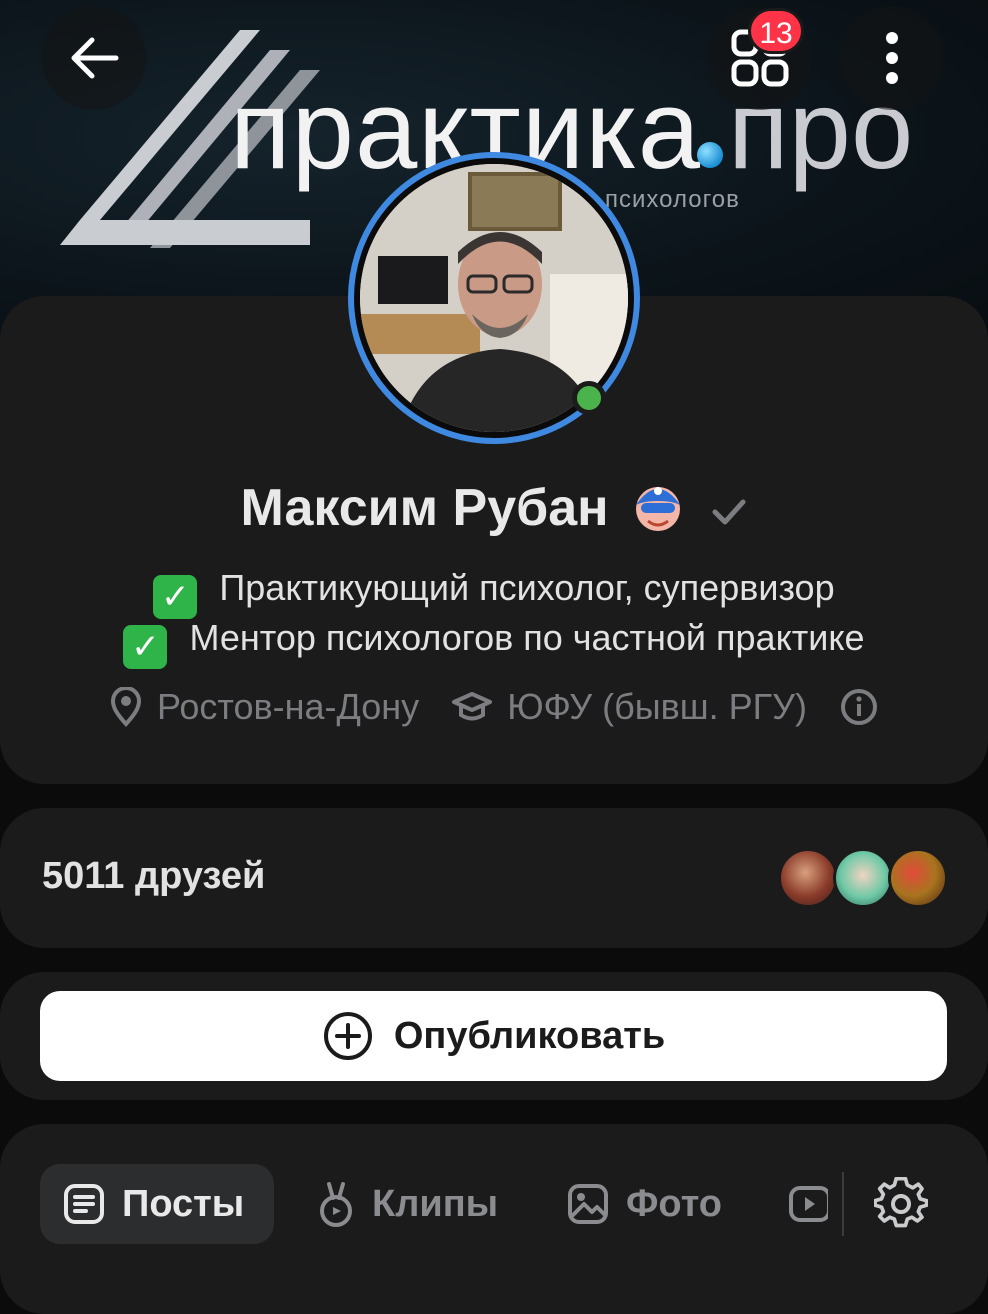 This screenshot has width=988, height=1314. I want to click on profile-city: Ростов-на-Дону, so click(288, 706).